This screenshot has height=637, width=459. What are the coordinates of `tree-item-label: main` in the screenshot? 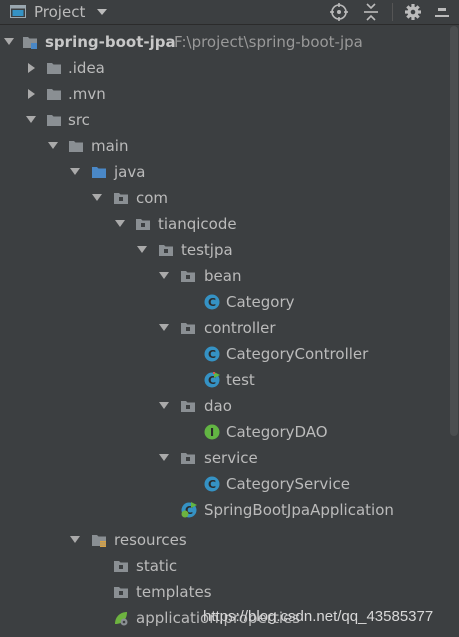 It's located at (110, 146).